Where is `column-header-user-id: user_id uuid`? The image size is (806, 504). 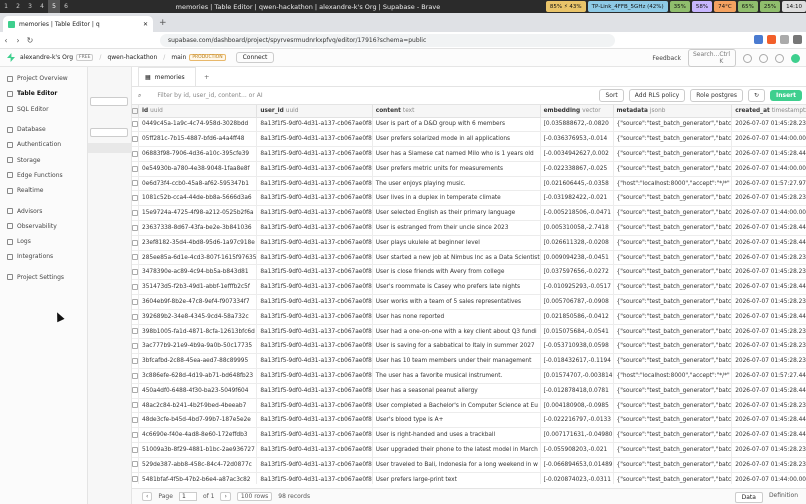
column-header-user-id: user_id uuid is located at coordinates (314, 111).